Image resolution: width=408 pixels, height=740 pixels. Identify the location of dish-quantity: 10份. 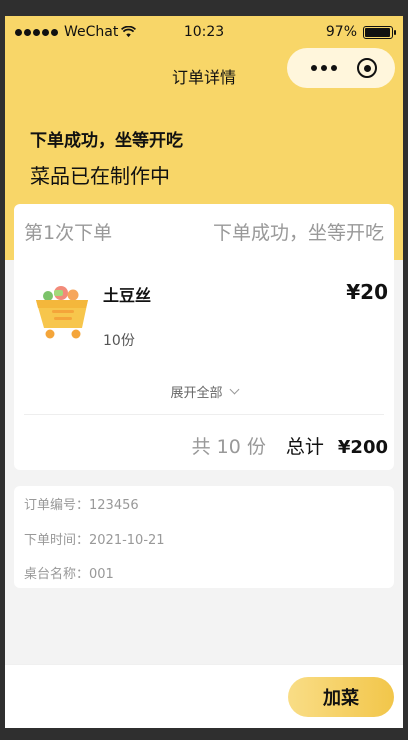
(119, 341).